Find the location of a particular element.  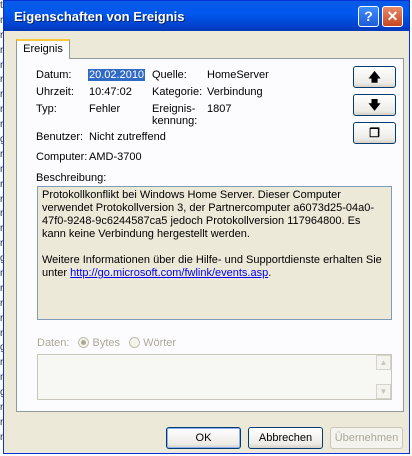

close-button: ✕ is located at coordinates (392, 16).